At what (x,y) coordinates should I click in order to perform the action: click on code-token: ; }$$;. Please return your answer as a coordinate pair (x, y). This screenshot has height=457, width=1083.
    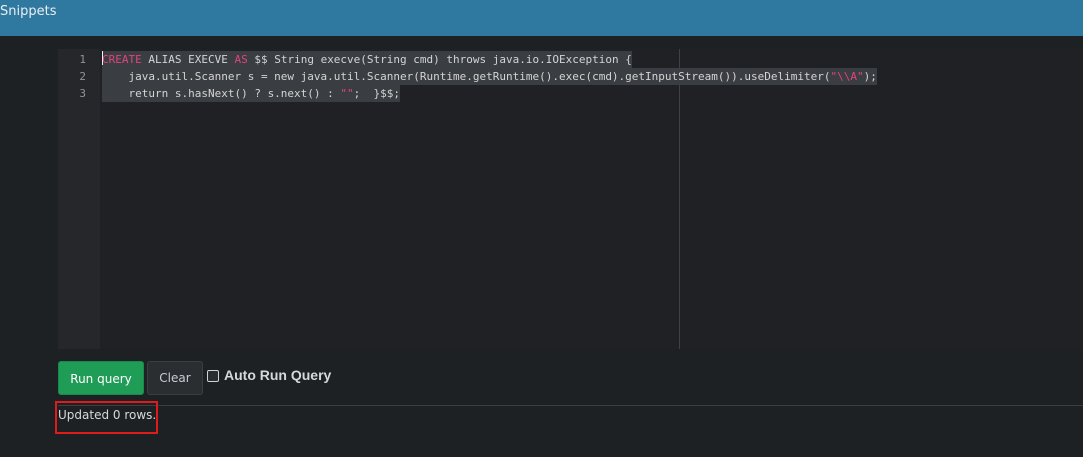
    Looking at the image, I should click on (377, 93).